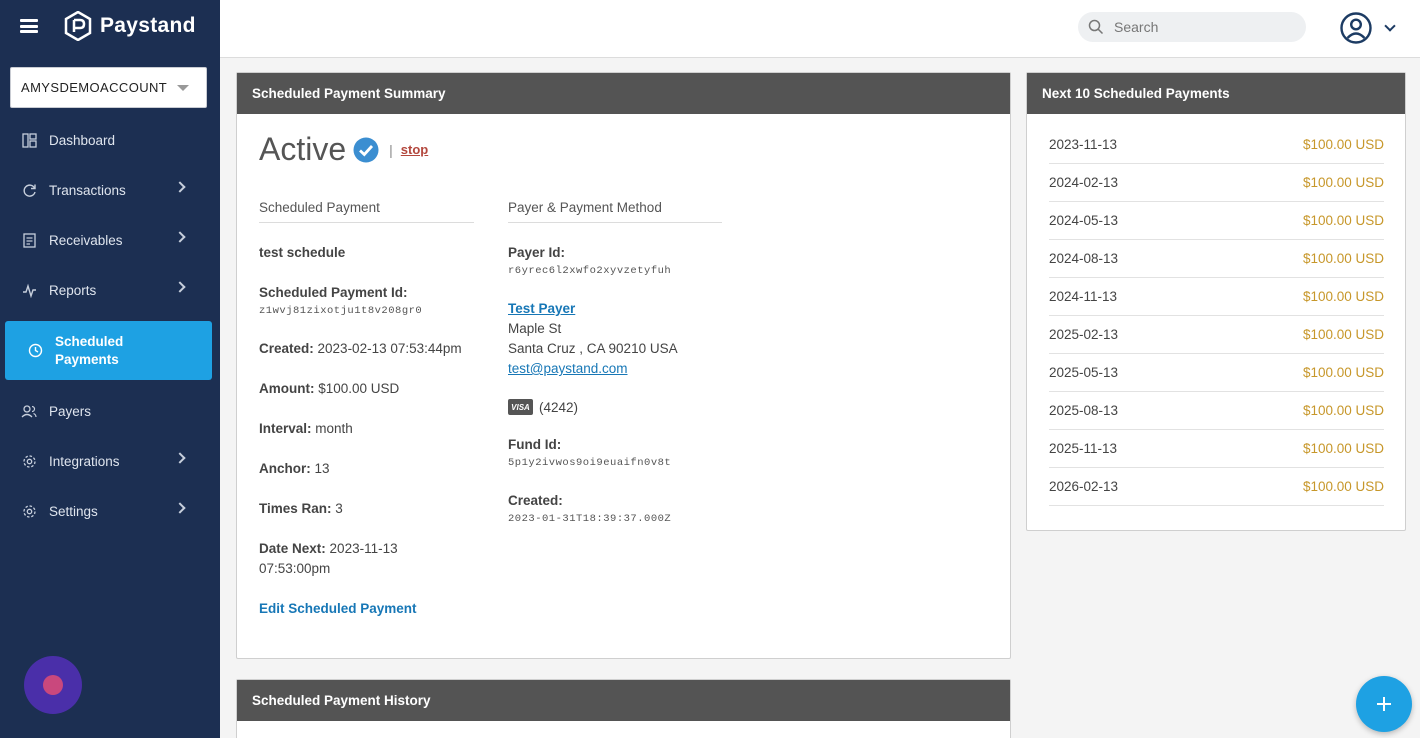 This screenshot has width=1420, height=738. What do you see at coordinates (73, 511) in the screenshot?
I see `nav-label: Settings` at bounding box center [73, 511].